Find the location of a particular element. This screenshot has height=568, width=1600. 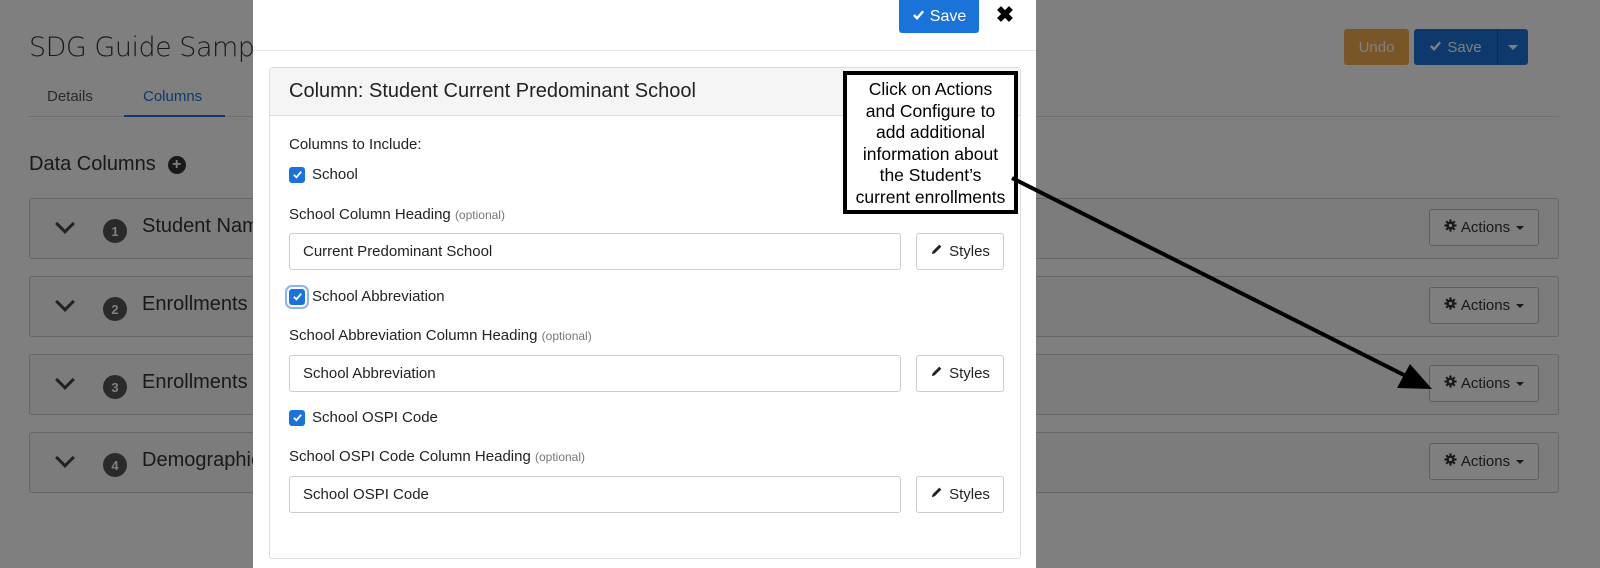

school-abbreviation-checkbox-row: School Abbreviation is located at coordinates (367, 296).